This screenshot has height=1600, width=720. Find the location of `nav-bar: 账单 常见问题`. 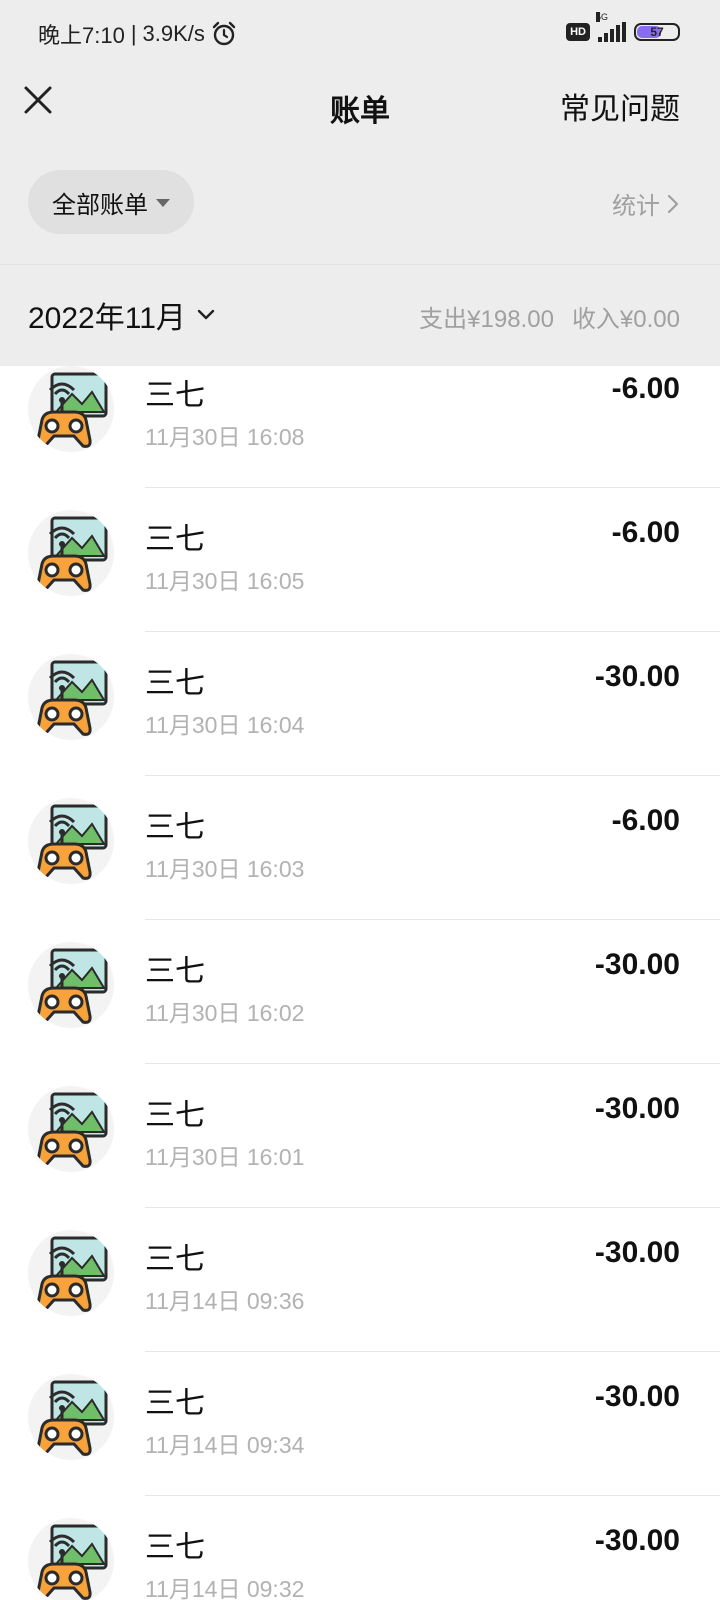

nav-bar: 账单 常见问题 is located at coordinates (360, 105).